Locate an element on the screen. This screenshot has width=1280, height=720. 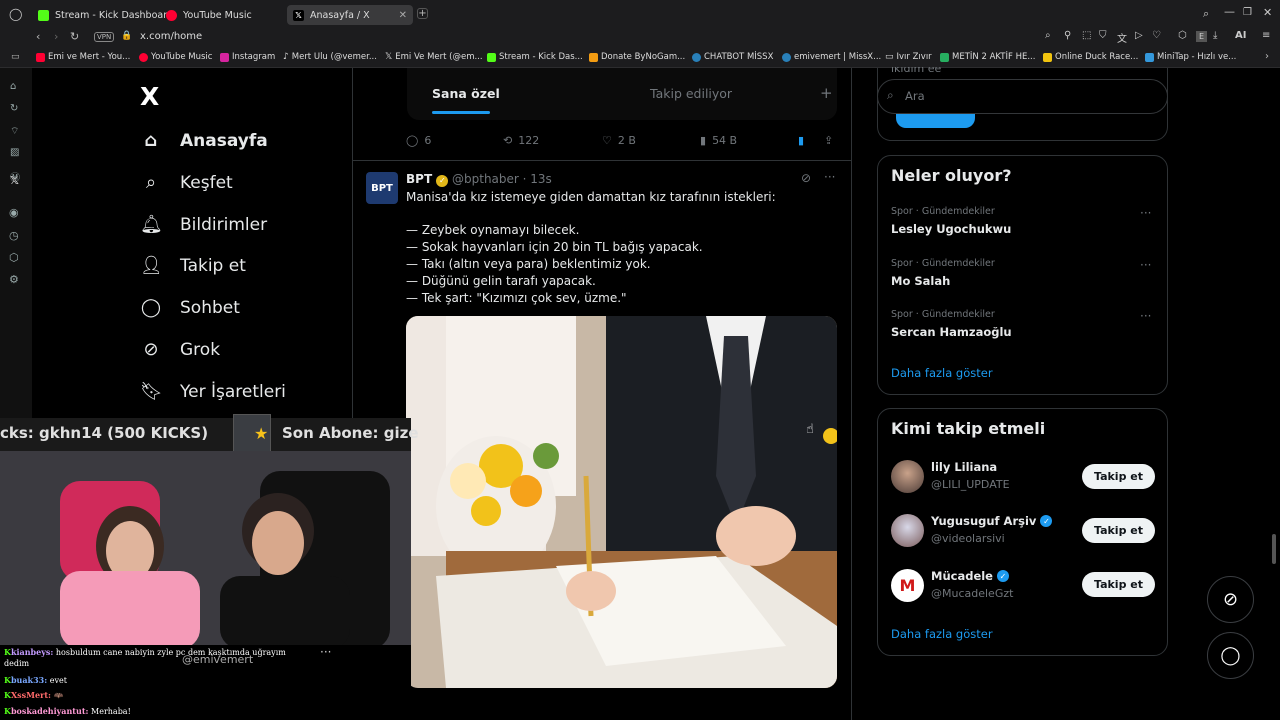
tab-kick-dashboard: Stream - Kick Dashboard is located at coordinates (102, 15).